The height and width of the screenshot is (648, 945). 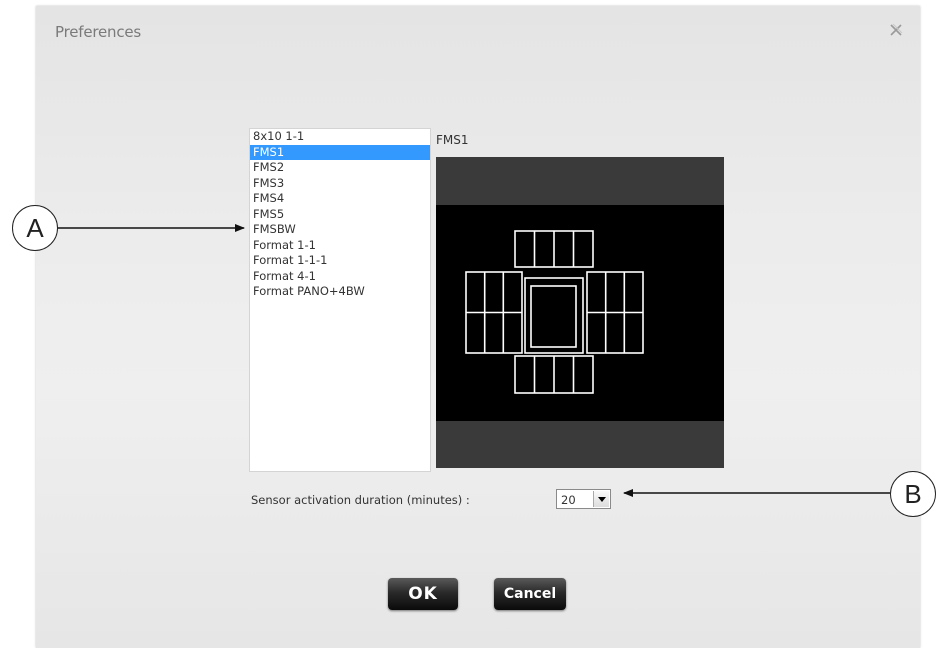 I want to click on sensor-duration-select: 20, so click(x=583, y=499).